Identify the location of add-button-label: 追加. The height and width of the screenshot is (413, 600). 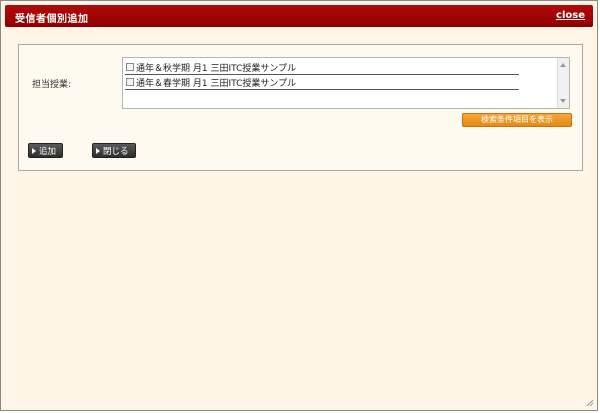
(48, 151).